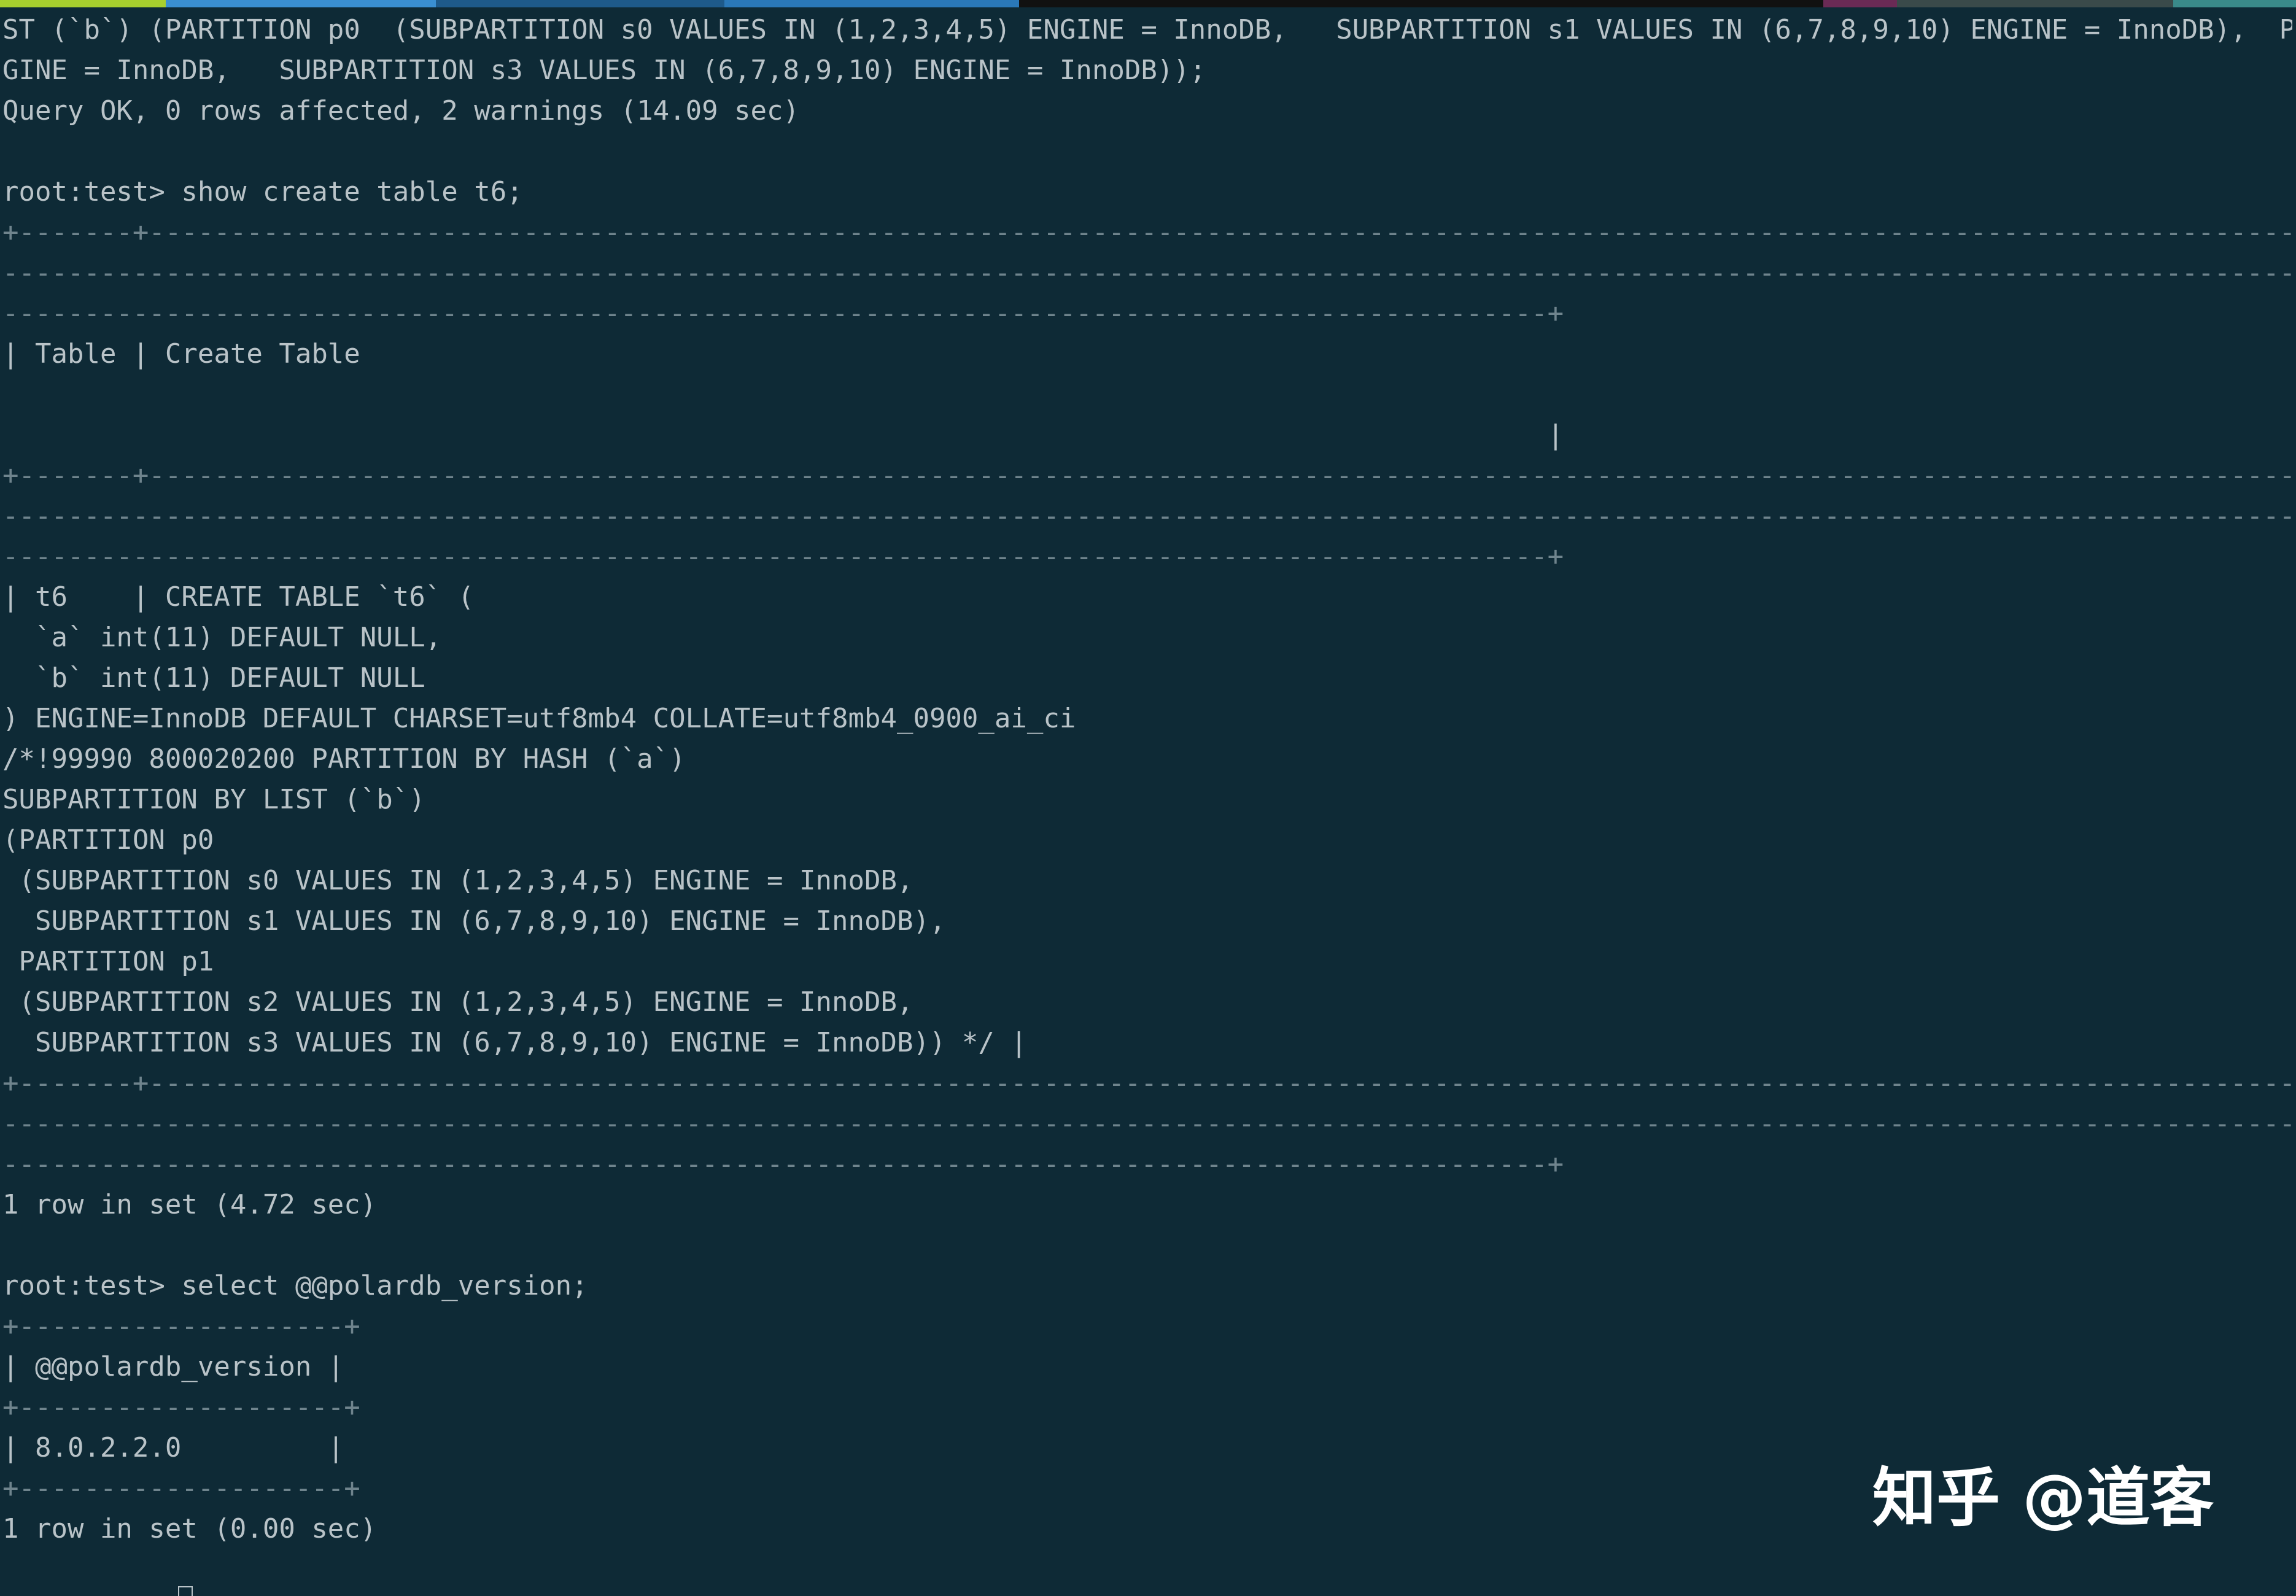 This screenshot has height=1596, width=2296. What do you see at coordinates (783, 435) in the screenshot?
I see `terminal-line: |` at bounding box center [783, 435].